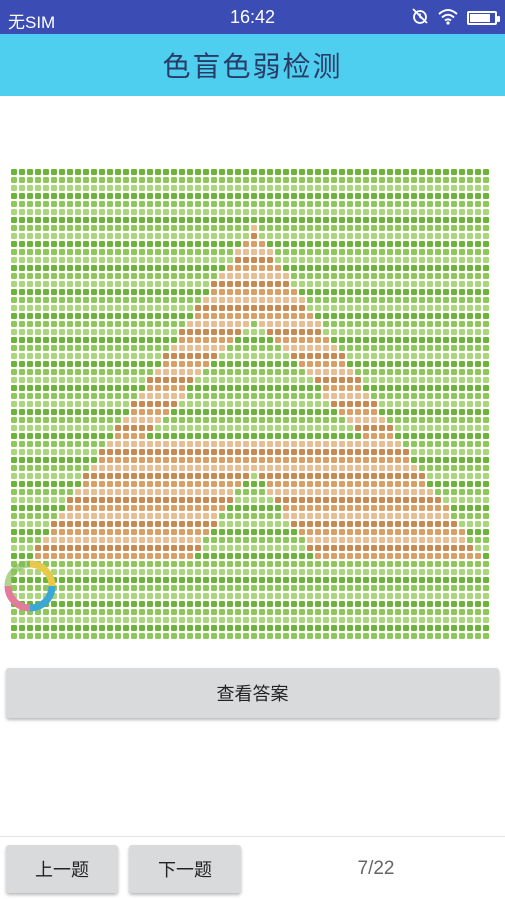 This screenshot has height=899, width=505. Describe the element at coordinates (252, 693) in the screenshot. I see `show-answer-button: 查看答案` at that location.